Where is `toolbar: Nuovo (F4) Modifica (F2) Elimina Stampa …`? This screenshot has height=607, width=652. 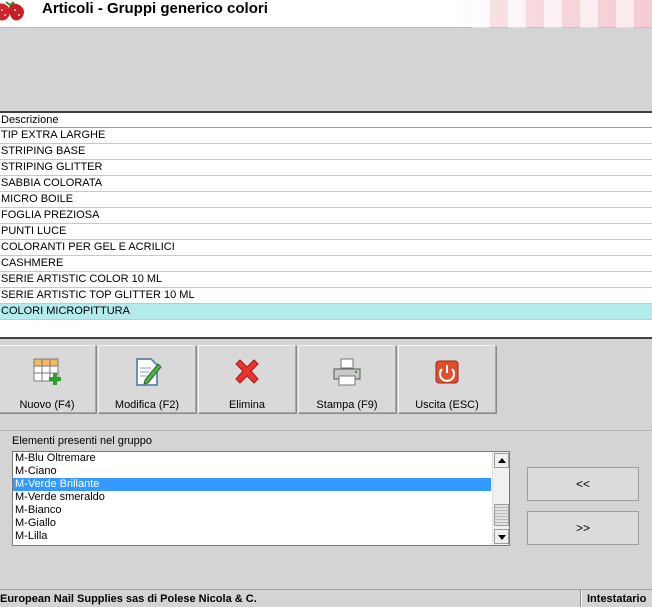 toolbar: Nuovo (F4) Modifica (F2) Elimina Stampa … is located at coordinates (326, 379).